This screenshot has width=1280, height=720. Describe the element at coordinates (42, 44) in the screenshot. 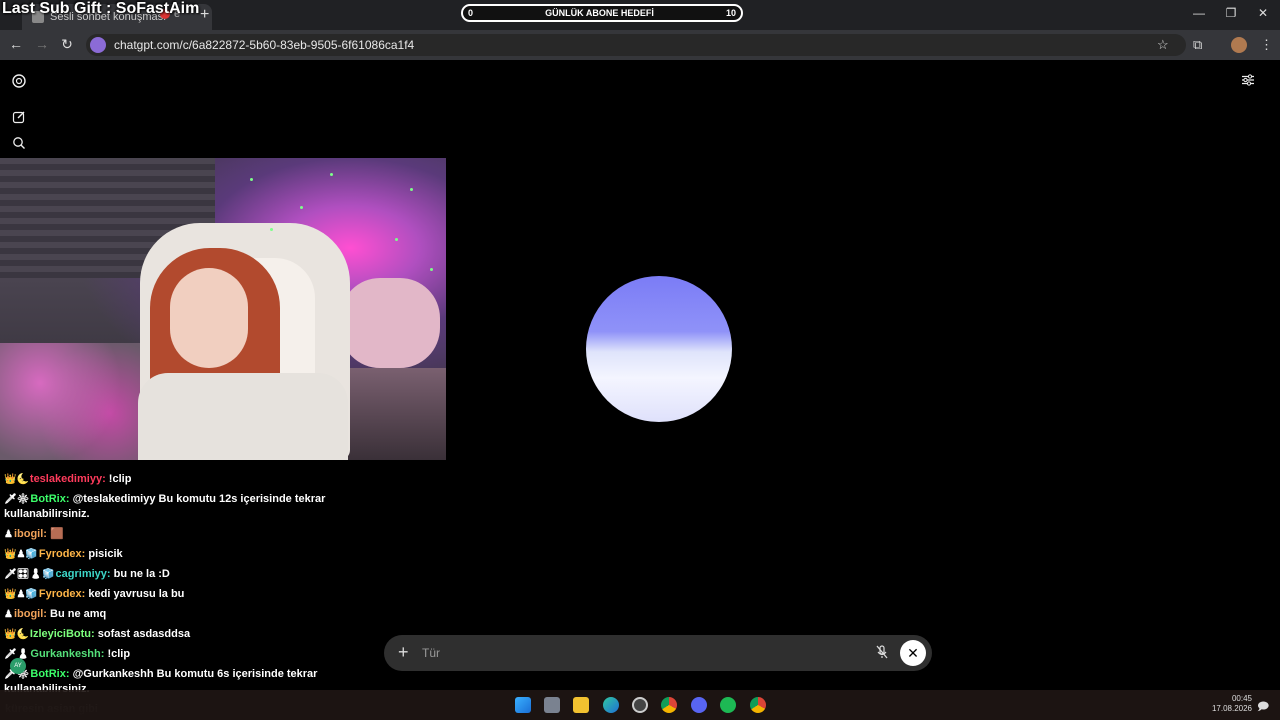

I see `forward-icon: →` at that location.